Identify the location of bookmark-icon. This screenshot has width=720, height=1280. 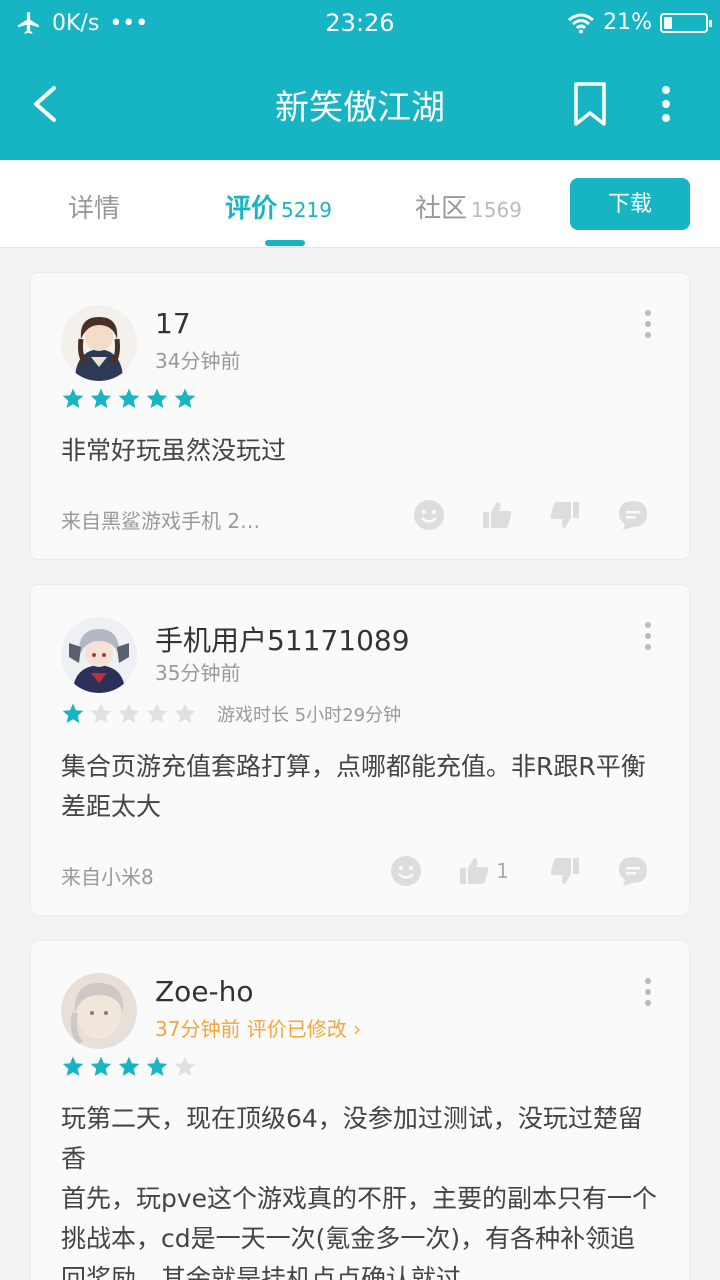
(590, 104).